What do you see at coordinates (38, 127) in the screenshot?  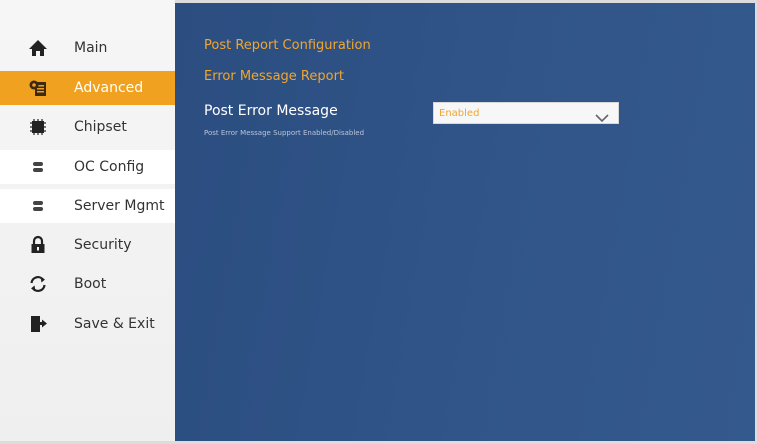 I see `chip-icon` at bounding box center [38, 127].